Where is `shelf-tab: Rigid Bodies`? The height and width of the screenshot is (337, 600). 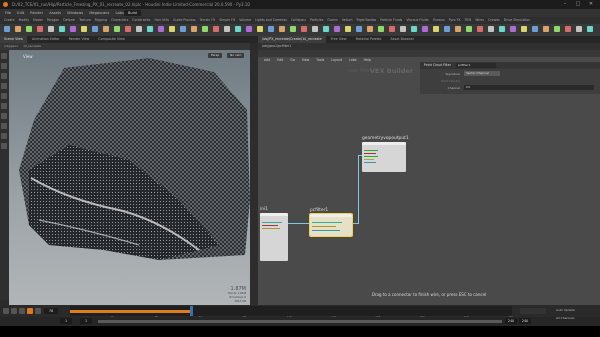 shelf-tab: Rigid Bodies is located at coordinates (367, 20).